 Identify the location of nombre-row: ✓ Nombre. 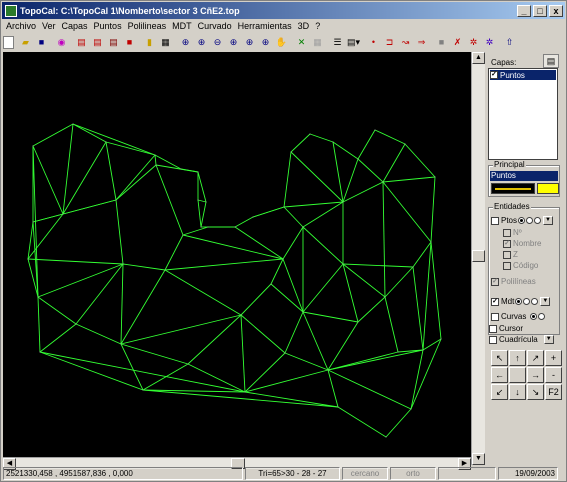
(522, 243).